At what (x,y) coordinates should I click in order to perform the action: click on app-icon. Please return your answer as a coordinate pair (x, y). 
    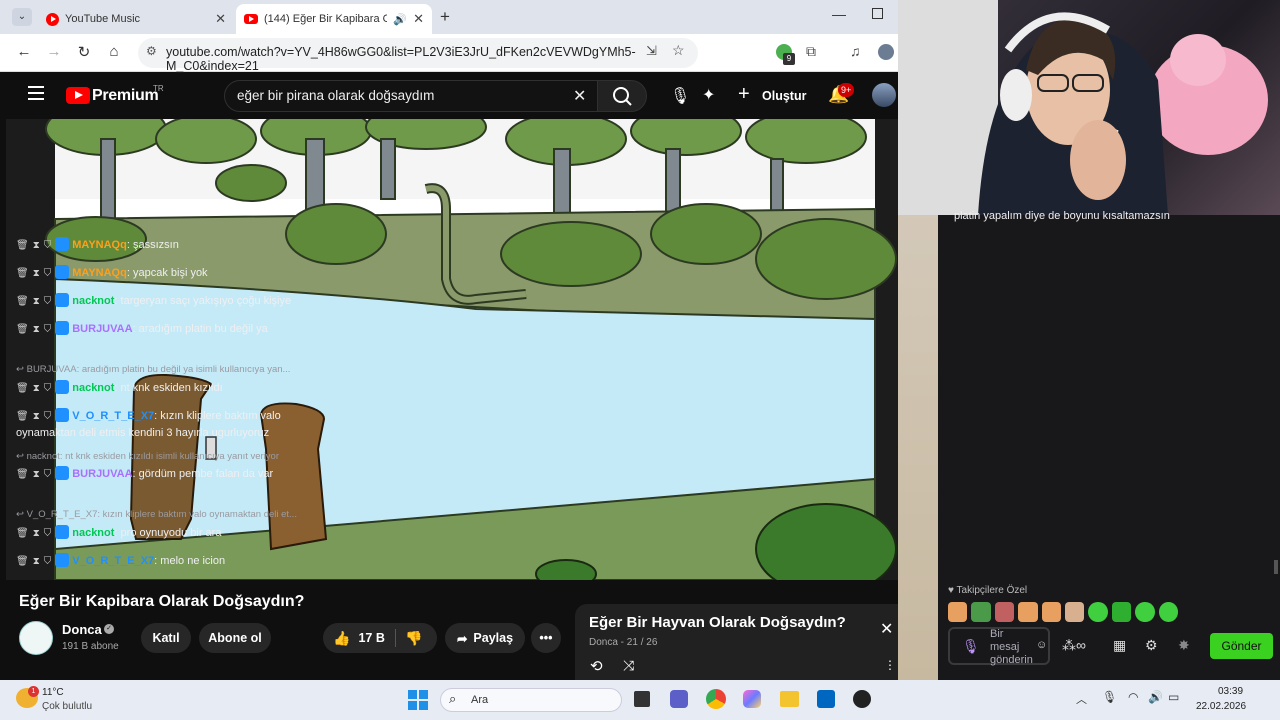
    Looking at the image, I should click on (862, 699).